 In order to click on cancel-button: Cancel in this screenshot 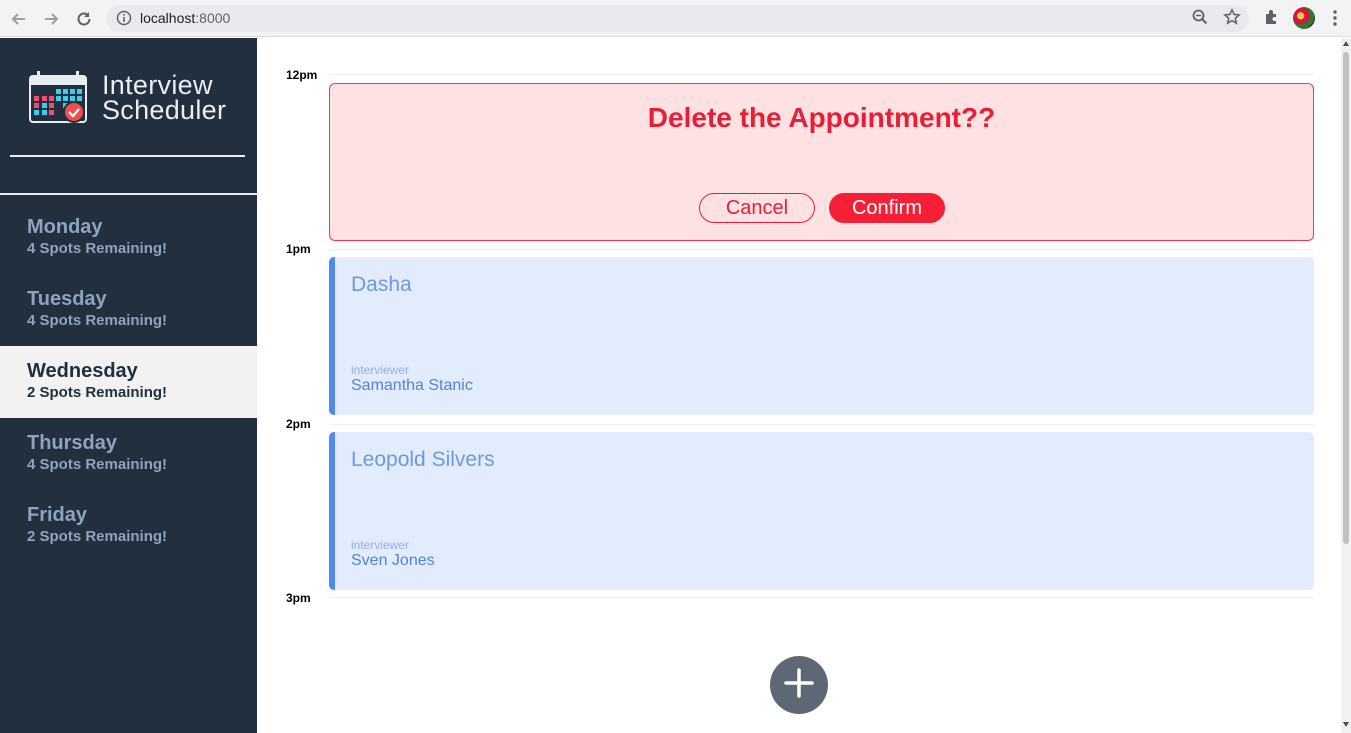, I will do `click(757, 208)`.